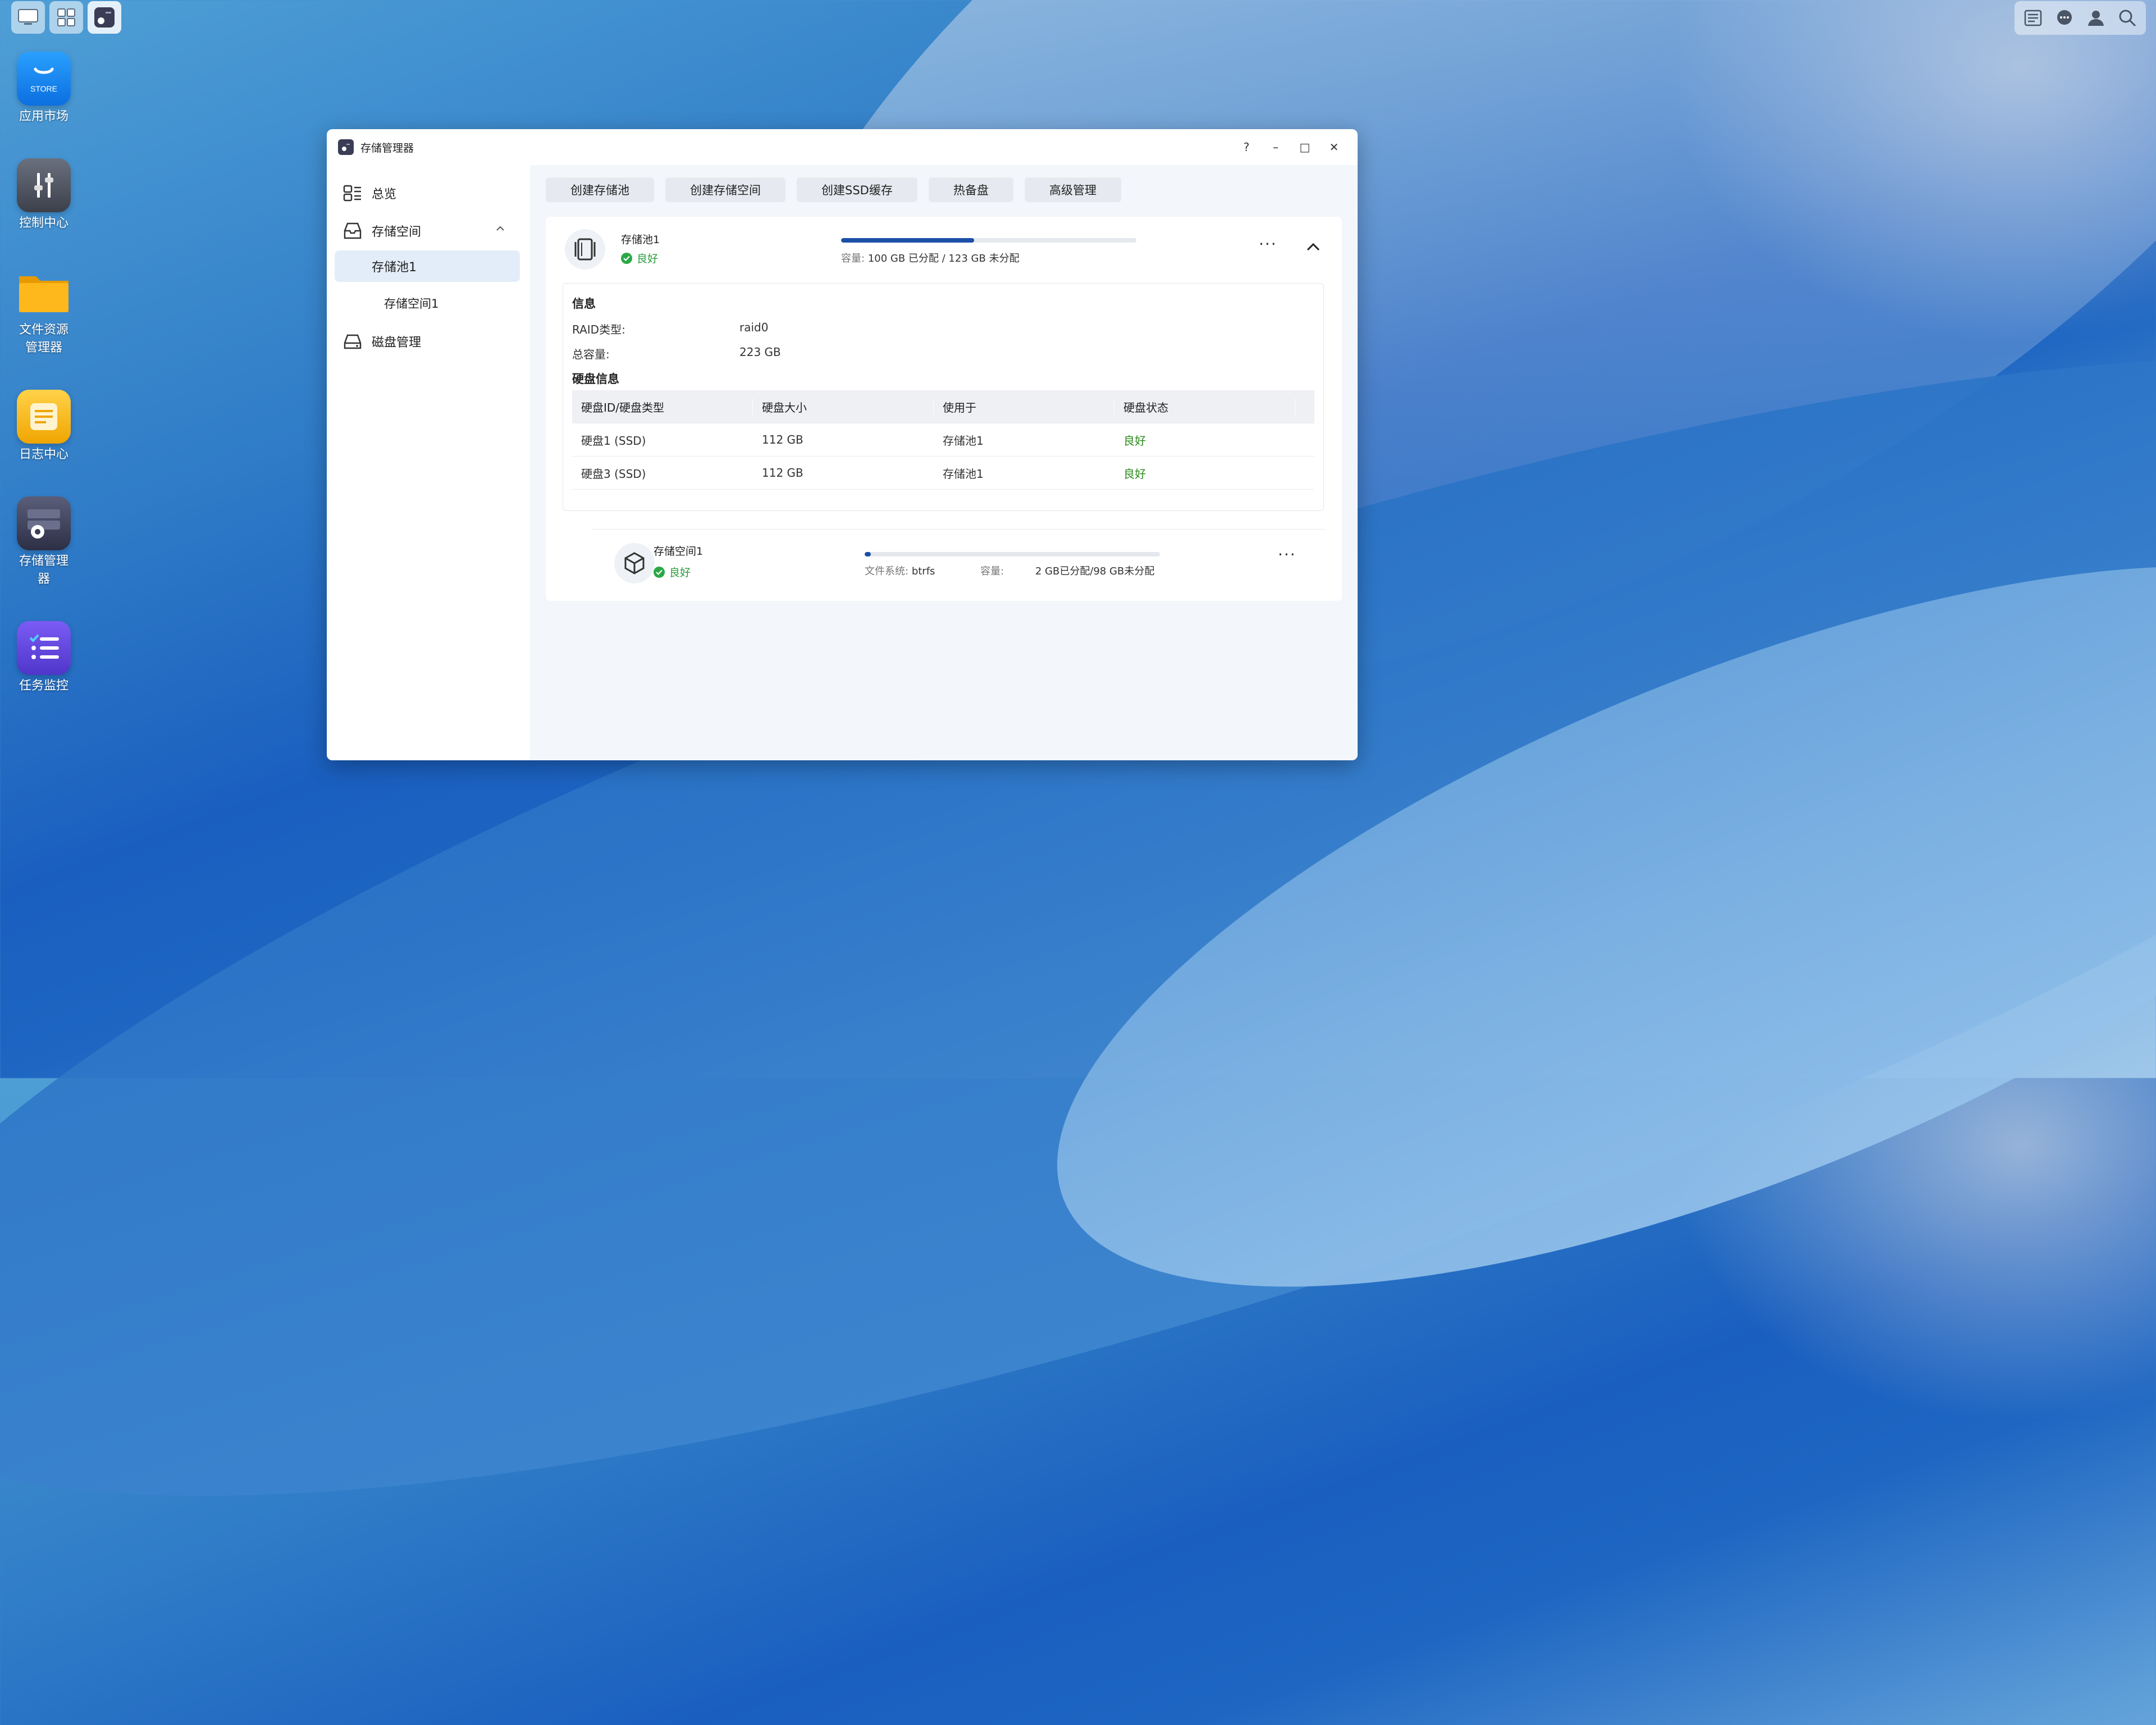 This screenshot has height=1725, width=2156. I want to click on sidebar-item-label: 存储池1, so click(394, 268).